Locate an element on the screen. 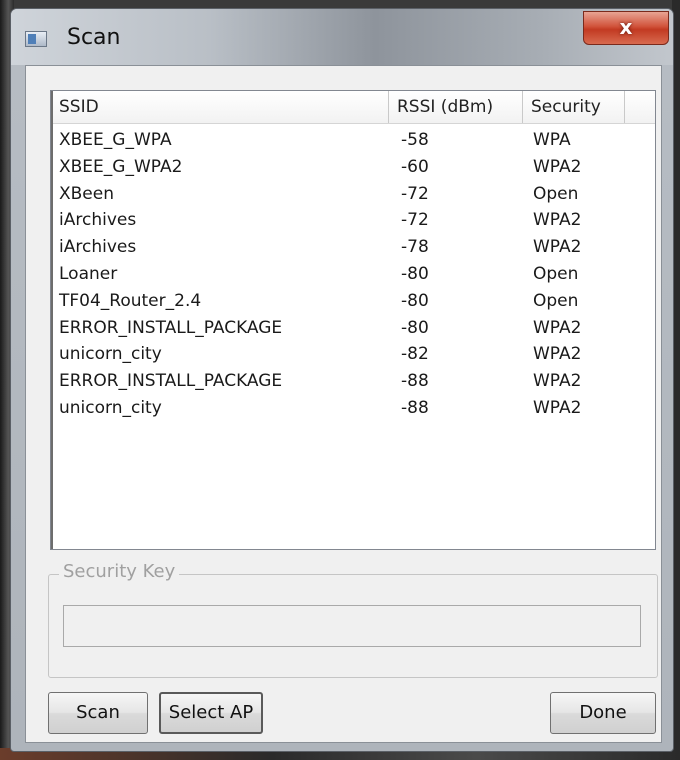  rssi-cell: -60 is located at coordinates (415, 166).